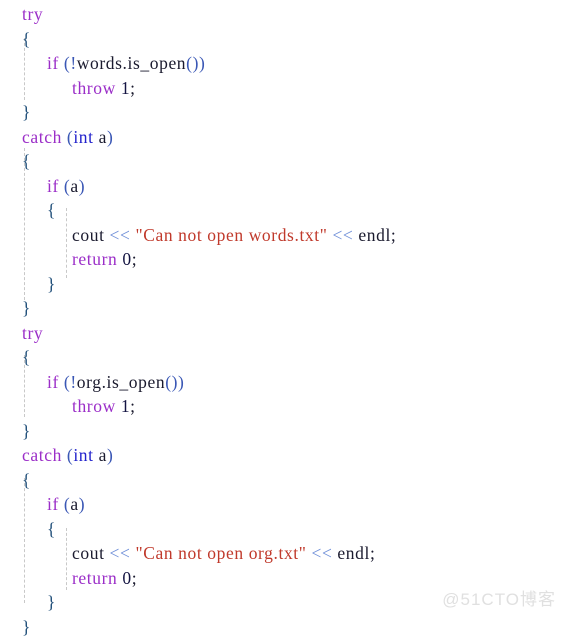 This screenshot has height=639, width=570. Describe the element at coordinates (285, 578) in the screenshot. I see `code-line-24: return 0;` at that location.